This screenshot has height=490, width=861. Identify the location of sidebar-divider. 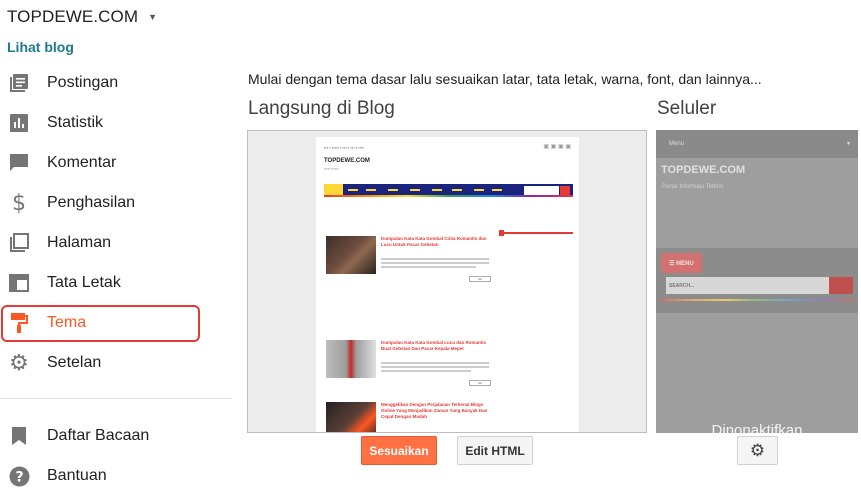
(116, 398).